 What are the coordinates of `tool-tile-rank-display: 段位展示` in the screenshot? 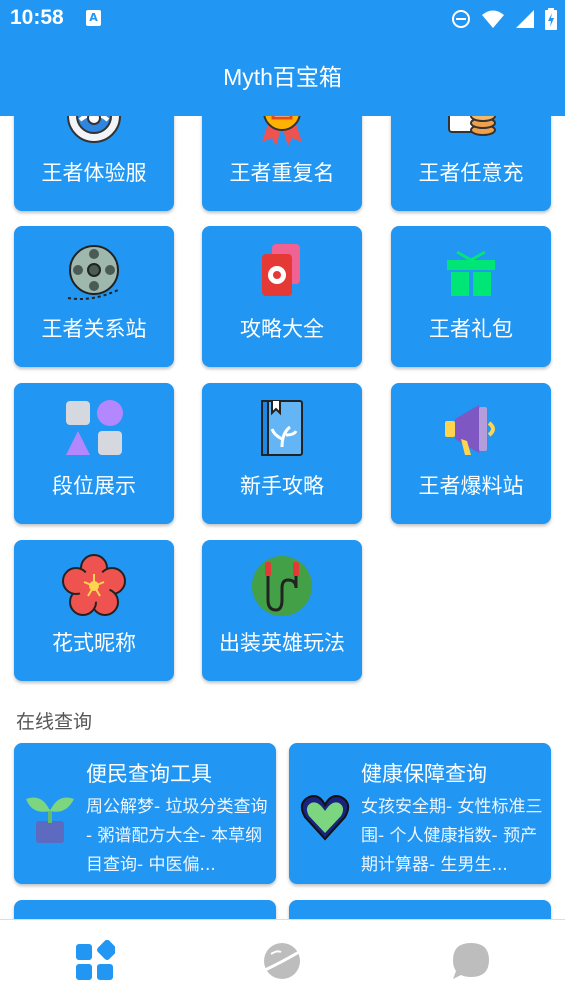 It's located at (94, 453).